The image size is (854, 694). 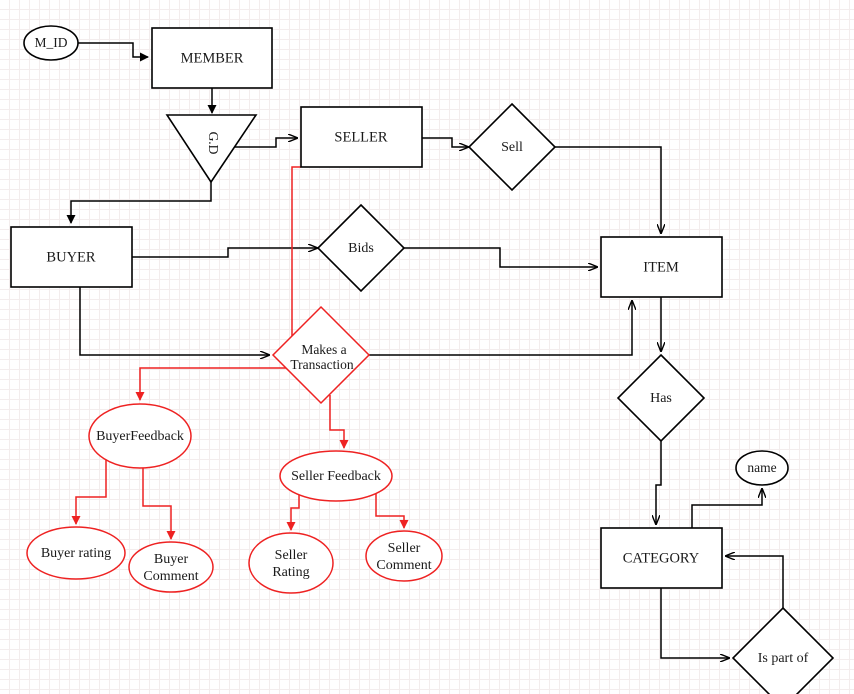 What do you see at coordinates (170, 576) in the screenshot?
I see `attribute-buyer-comment-label-line2: Comment` at bounding box center [170, 576].